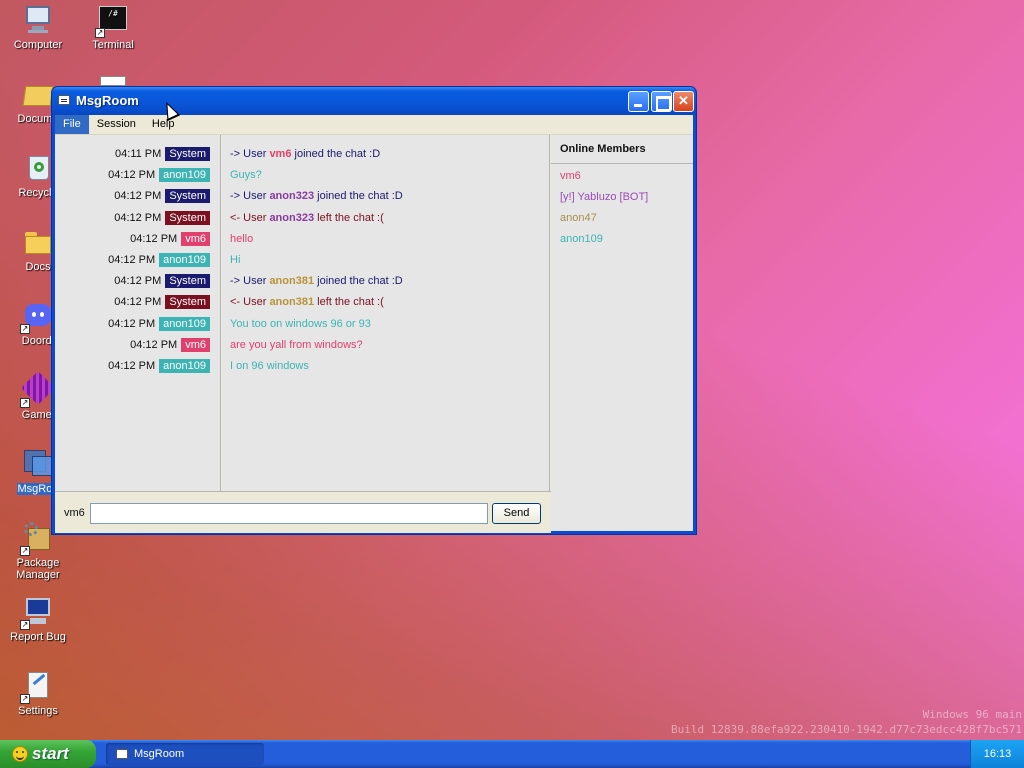 This screenshot has height=768, width=1024. What do you see at coordinates (516, 513) in the screenshot?
I see `send-button: Send` at bounding box center [516, 513].